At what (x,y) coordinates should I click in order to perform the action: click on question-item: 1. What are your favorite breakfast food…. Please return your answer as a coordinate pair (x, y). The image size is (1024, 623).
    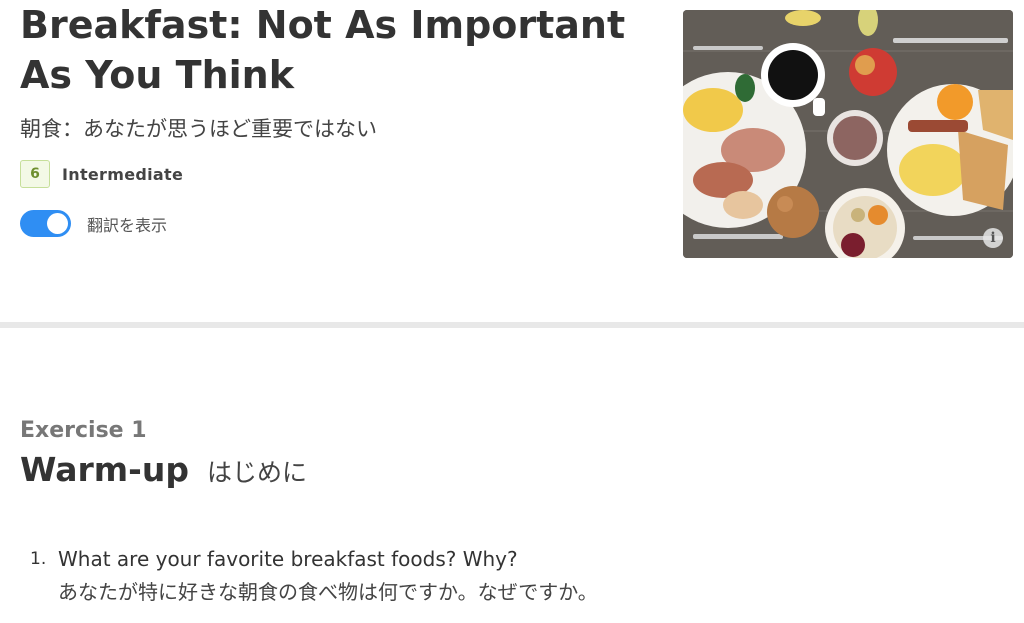
    Looking at the image, I should click on (510, 576).